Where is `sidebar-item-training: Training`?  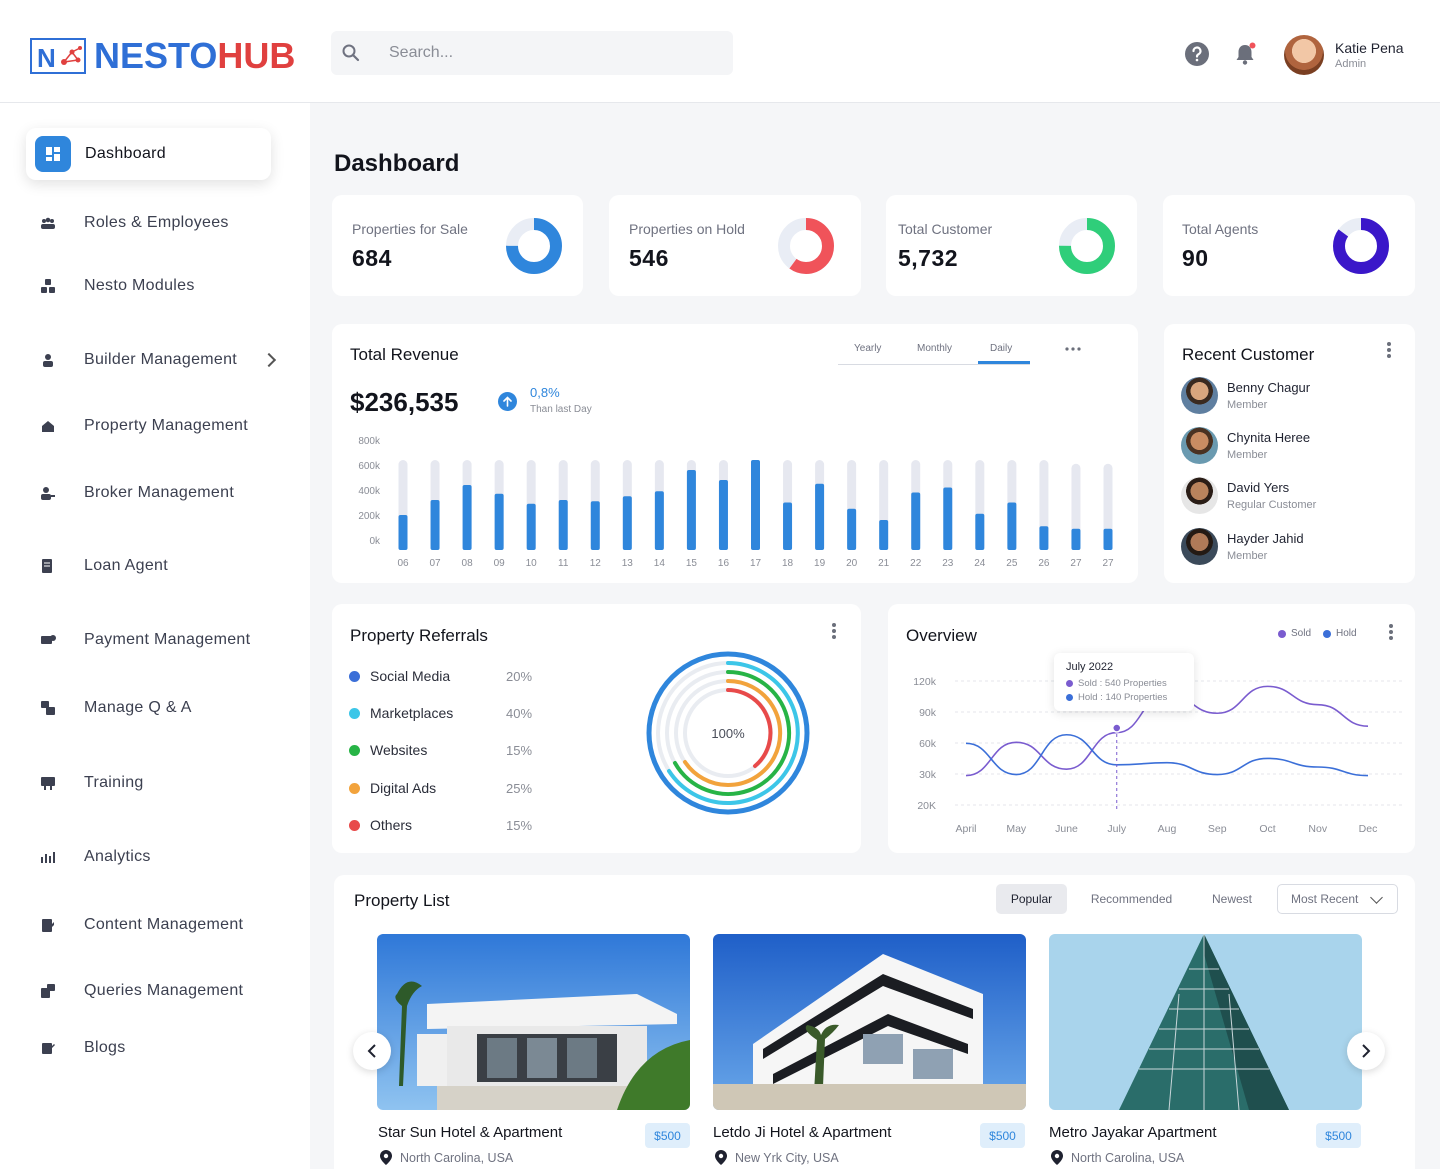
sidebar-item-training: Training is located at coordinates (87, 783).